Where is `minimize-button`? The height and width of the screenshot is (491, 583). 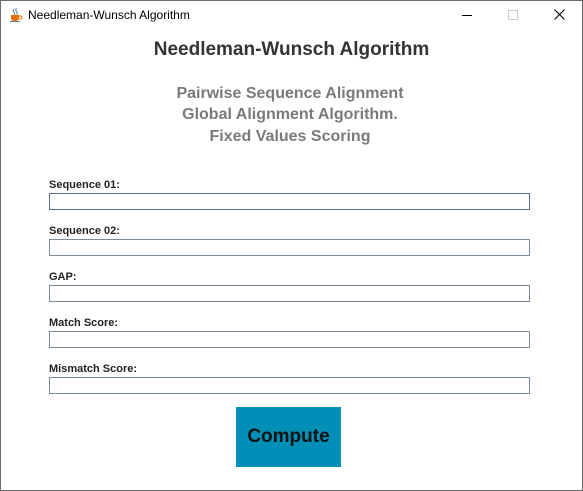 minimize-button is located at coordinates (467, 15).